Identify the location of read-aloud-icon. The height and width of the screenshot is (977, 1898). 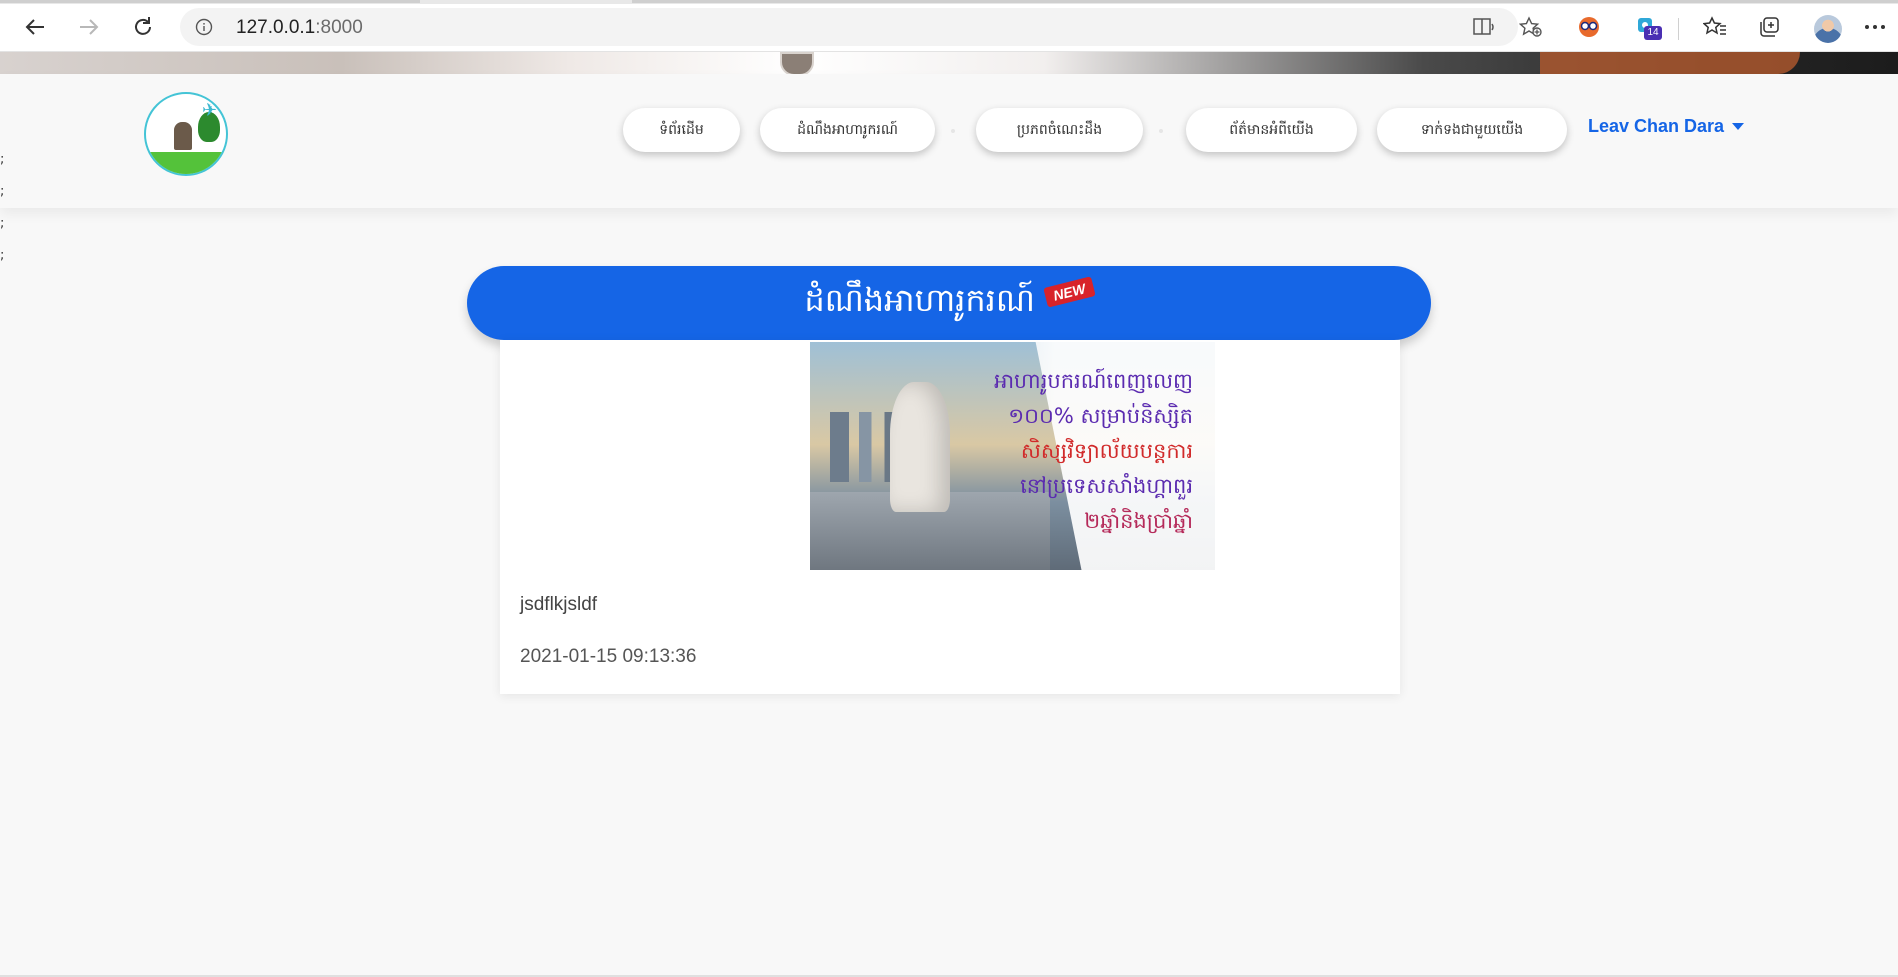
(1485, 27).